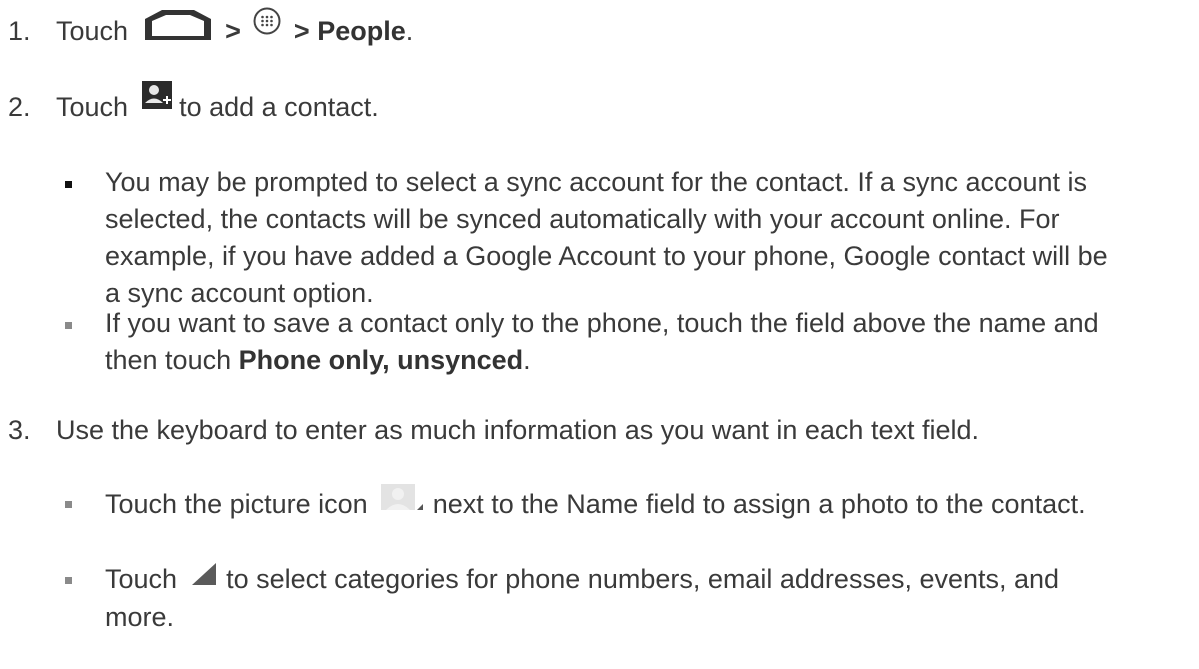  Describe the element at coordinates (141, 579) in the screenshot. I see `text: Touch` at that location.